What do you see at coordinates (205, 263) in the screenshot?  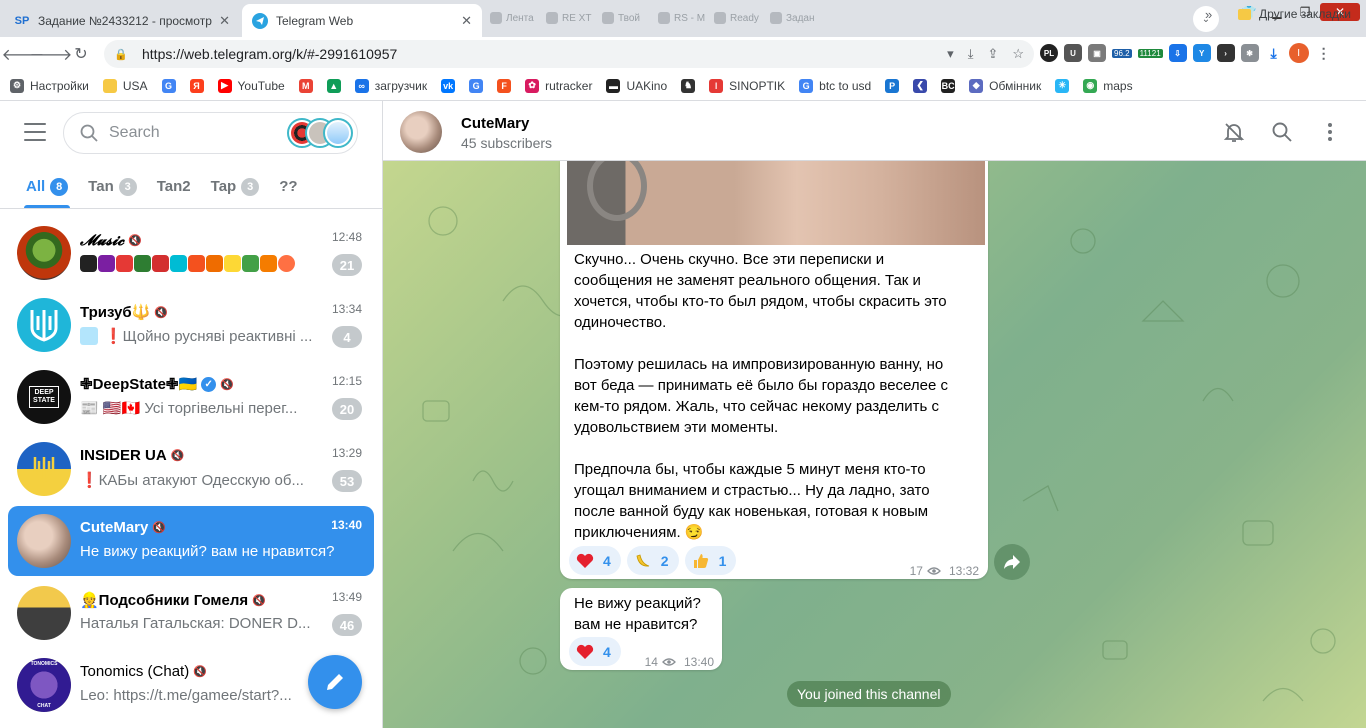 I see `chat-preview` at bounding box center [205, 263].